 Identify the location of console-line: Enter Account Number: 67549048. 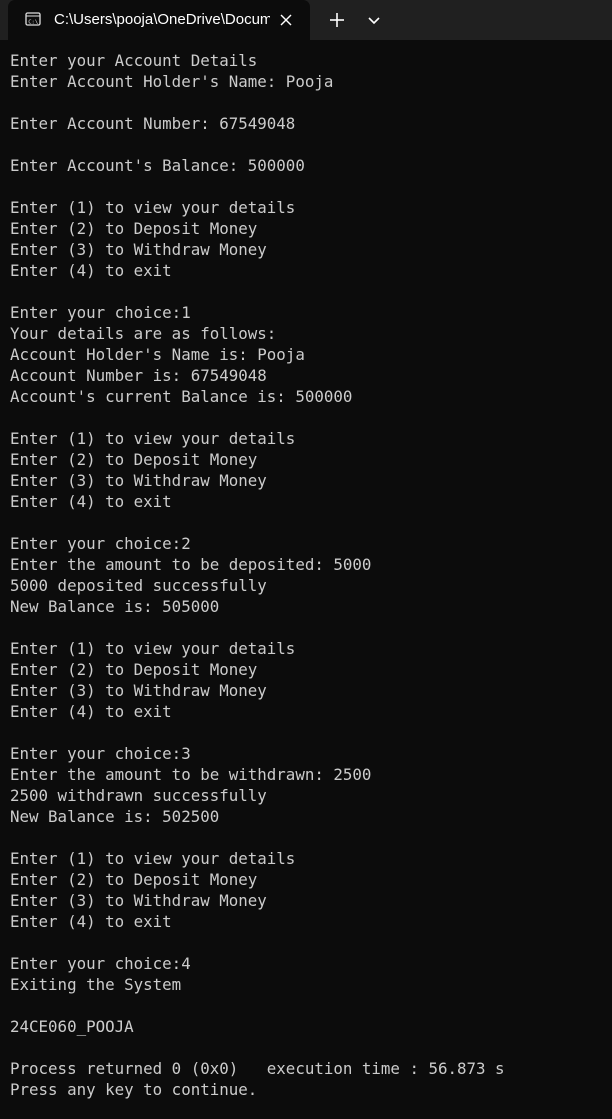
(153, 123).